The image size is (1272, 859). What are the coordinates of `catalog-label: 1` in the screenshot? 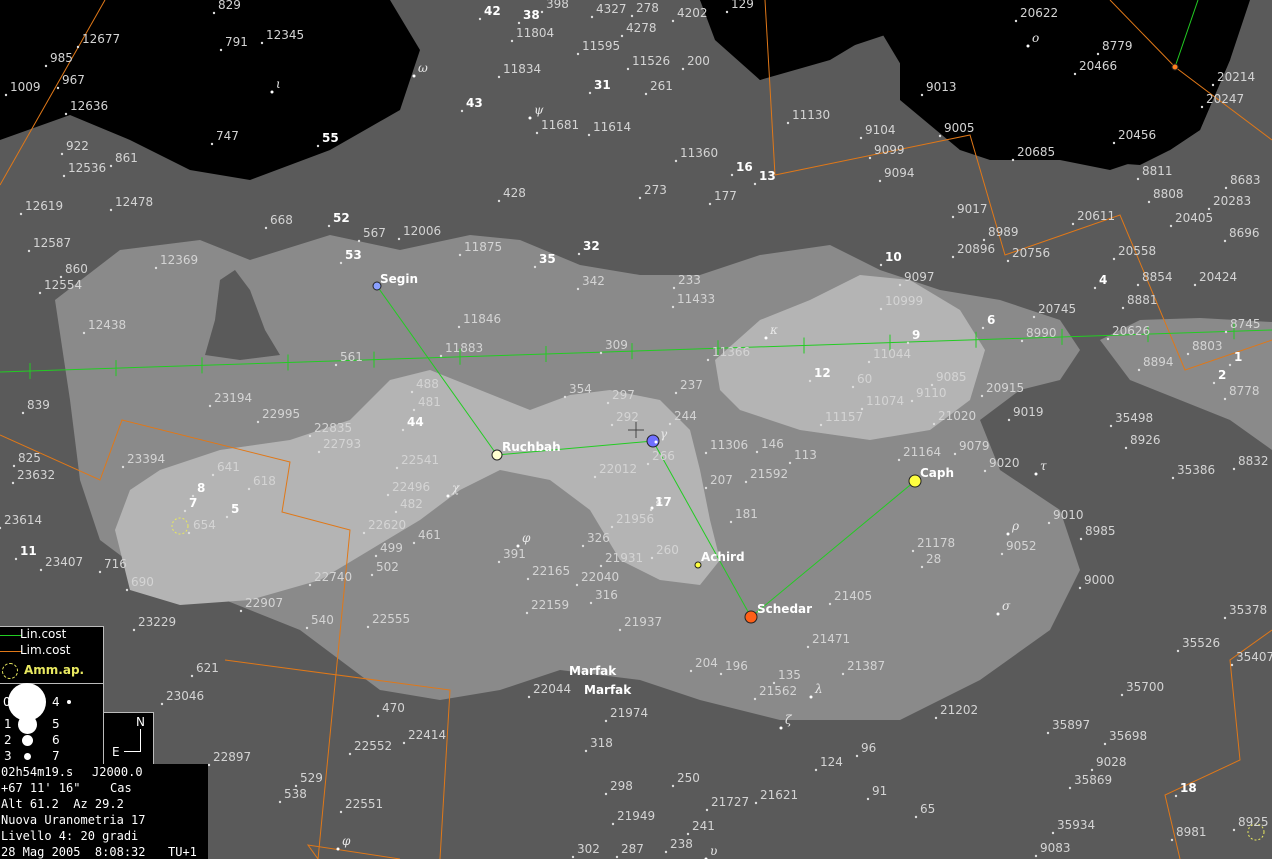 It's located at (1238, 357).